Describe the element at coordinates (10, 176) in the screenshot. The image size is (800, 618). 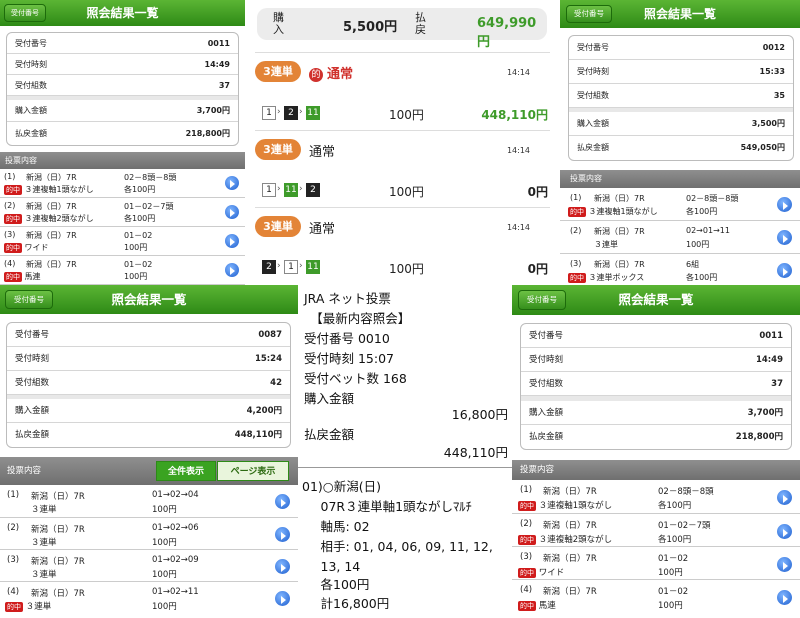
I see `item-number: (1)` at that location.